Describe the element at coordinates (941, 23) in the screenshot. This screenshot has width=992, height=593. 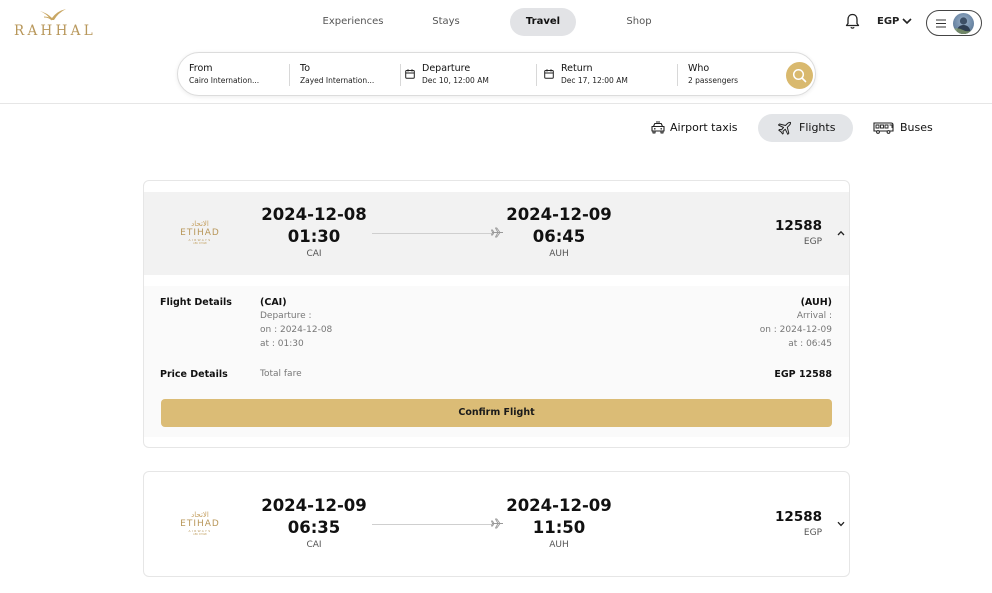
I see `hamburger-icon` at that location.